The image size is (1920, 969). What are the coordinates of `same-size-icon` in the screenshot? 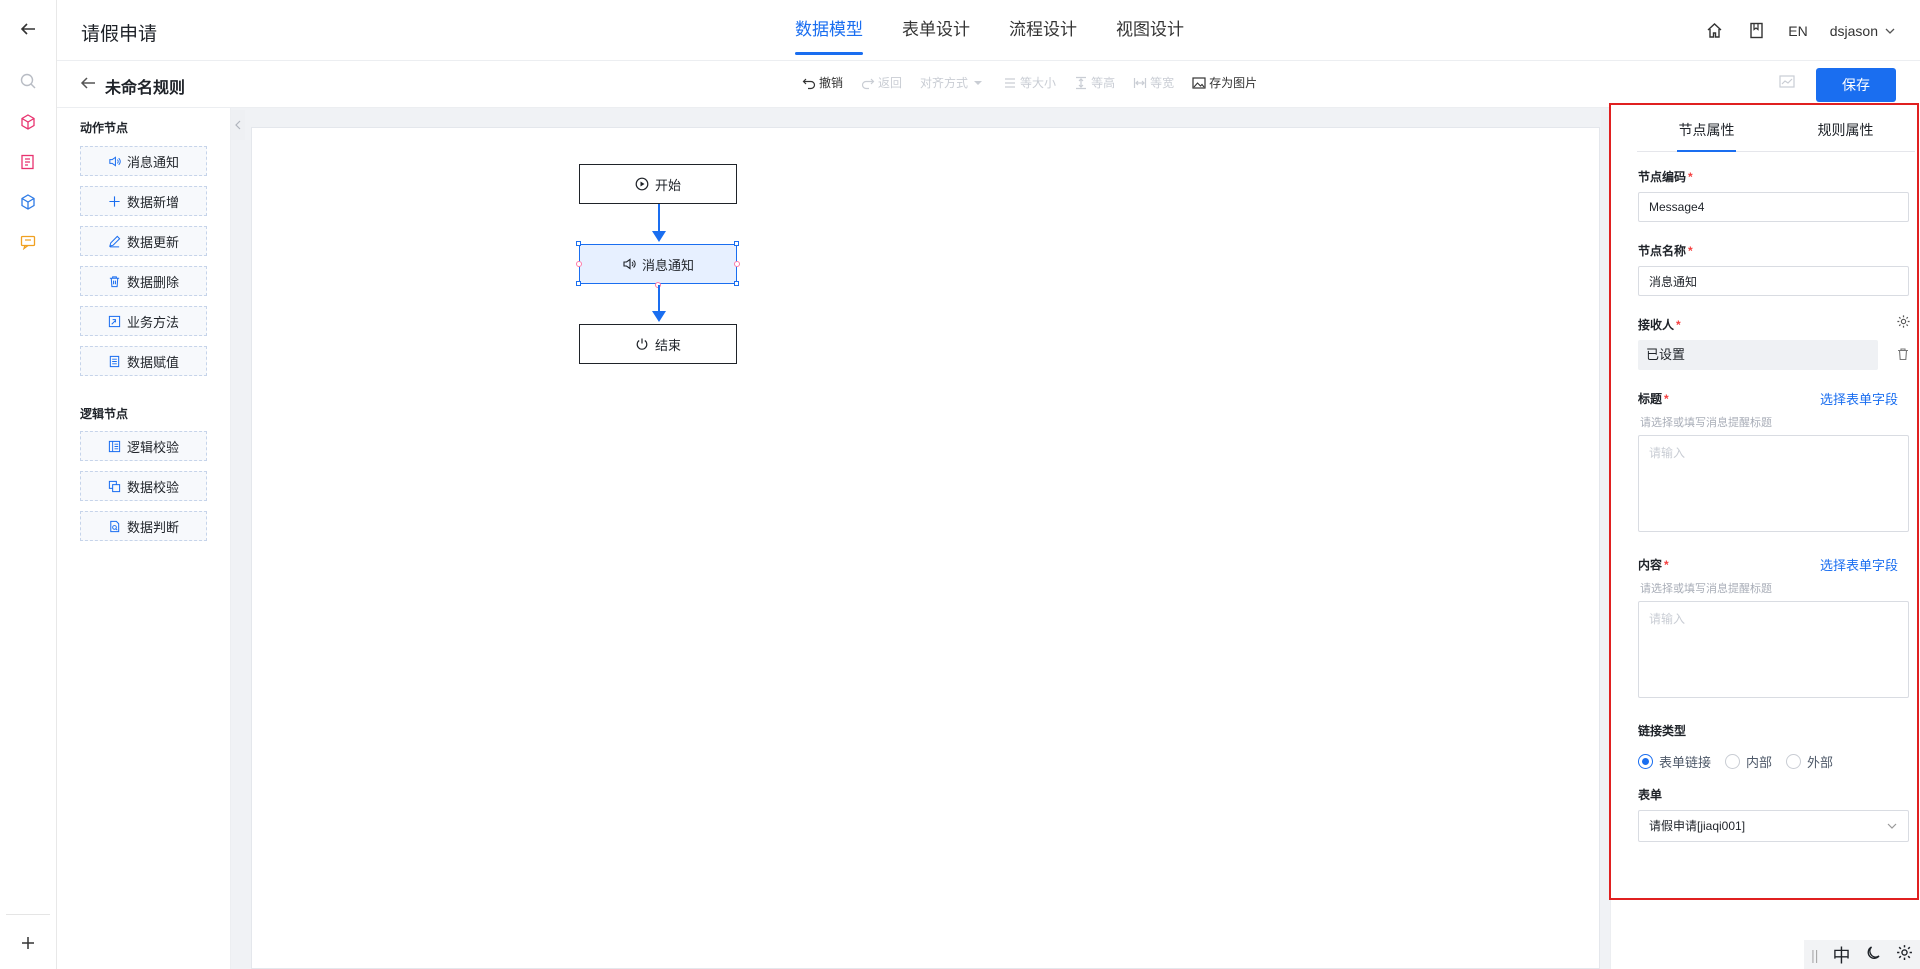 It's located at (1010, 82).